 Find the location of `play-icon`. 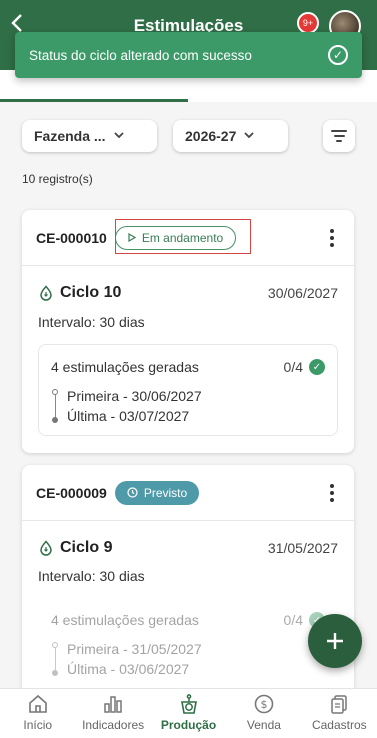

play-icon is located at coordinates (132, 237).